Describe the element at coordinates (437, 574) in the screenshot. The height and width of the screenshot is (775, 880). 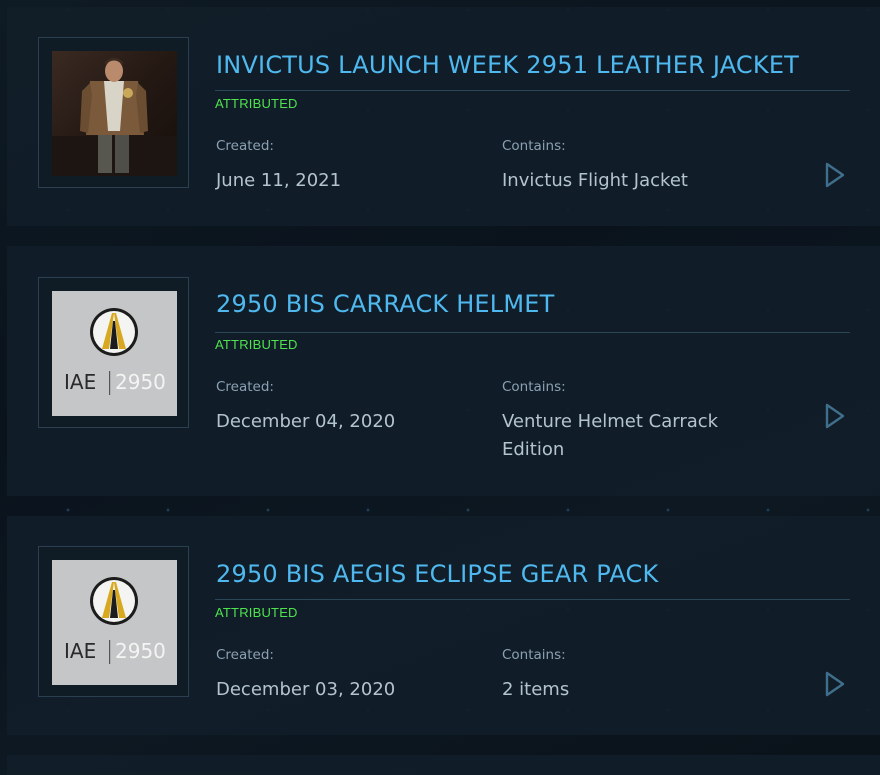
I see `pledge-title: 2950 BIS AEGIS ECLIPSE GEAR PACK` at that location.